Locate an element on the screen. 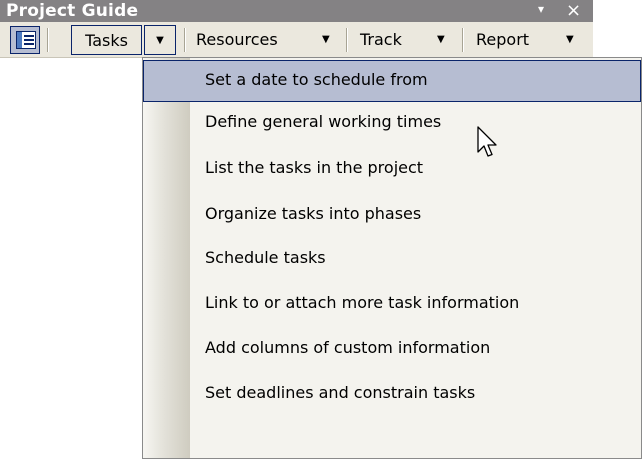  tab-resources-label: Resources is located at coordinates (237, 39).